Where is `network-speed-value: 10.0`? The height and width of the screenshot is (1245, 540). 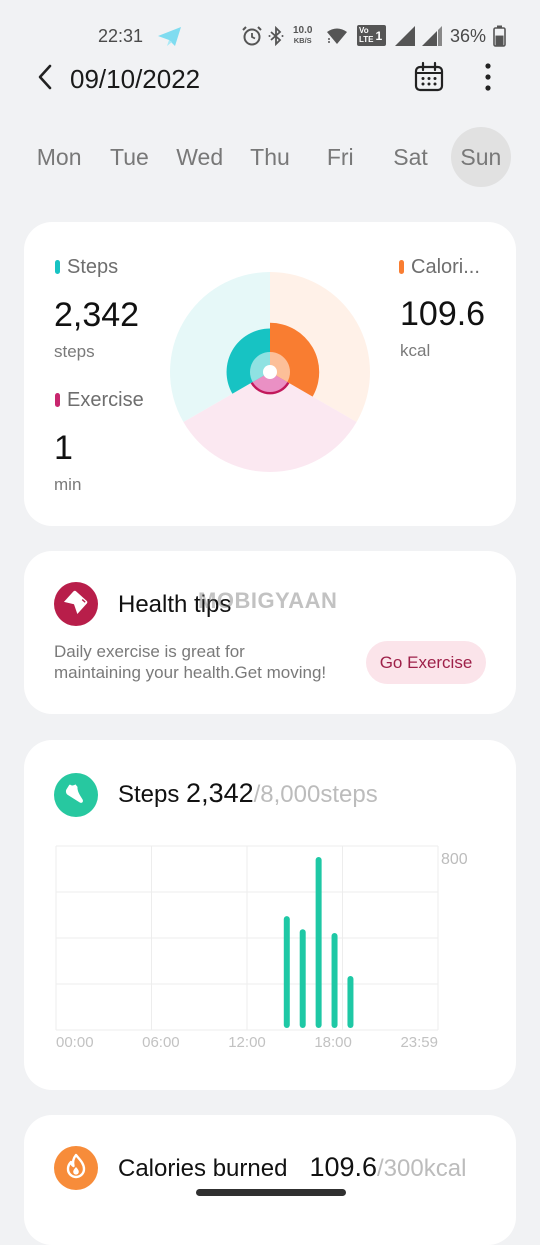 network-speed-value: 10.0 is located at coordinates (303, 30).